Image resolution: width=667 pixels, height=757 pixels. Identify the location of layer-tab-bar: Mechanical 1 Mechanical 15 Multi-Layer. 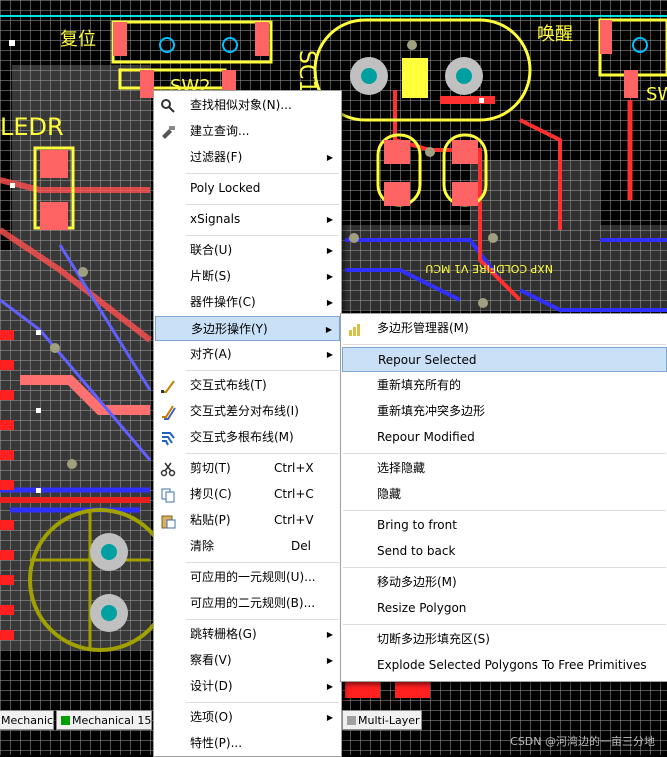
(333, 721).